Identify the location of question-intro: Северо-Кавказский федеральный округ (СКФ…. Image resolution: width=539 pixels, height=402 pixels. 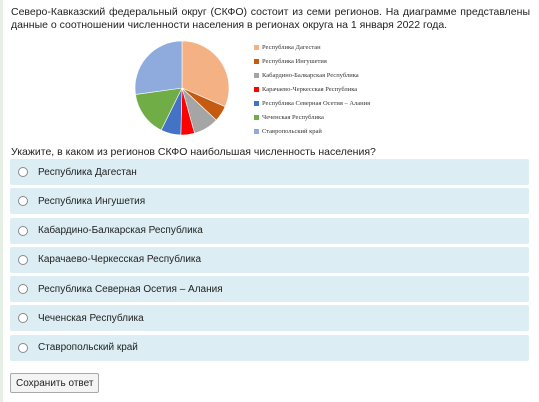
(270, 18).